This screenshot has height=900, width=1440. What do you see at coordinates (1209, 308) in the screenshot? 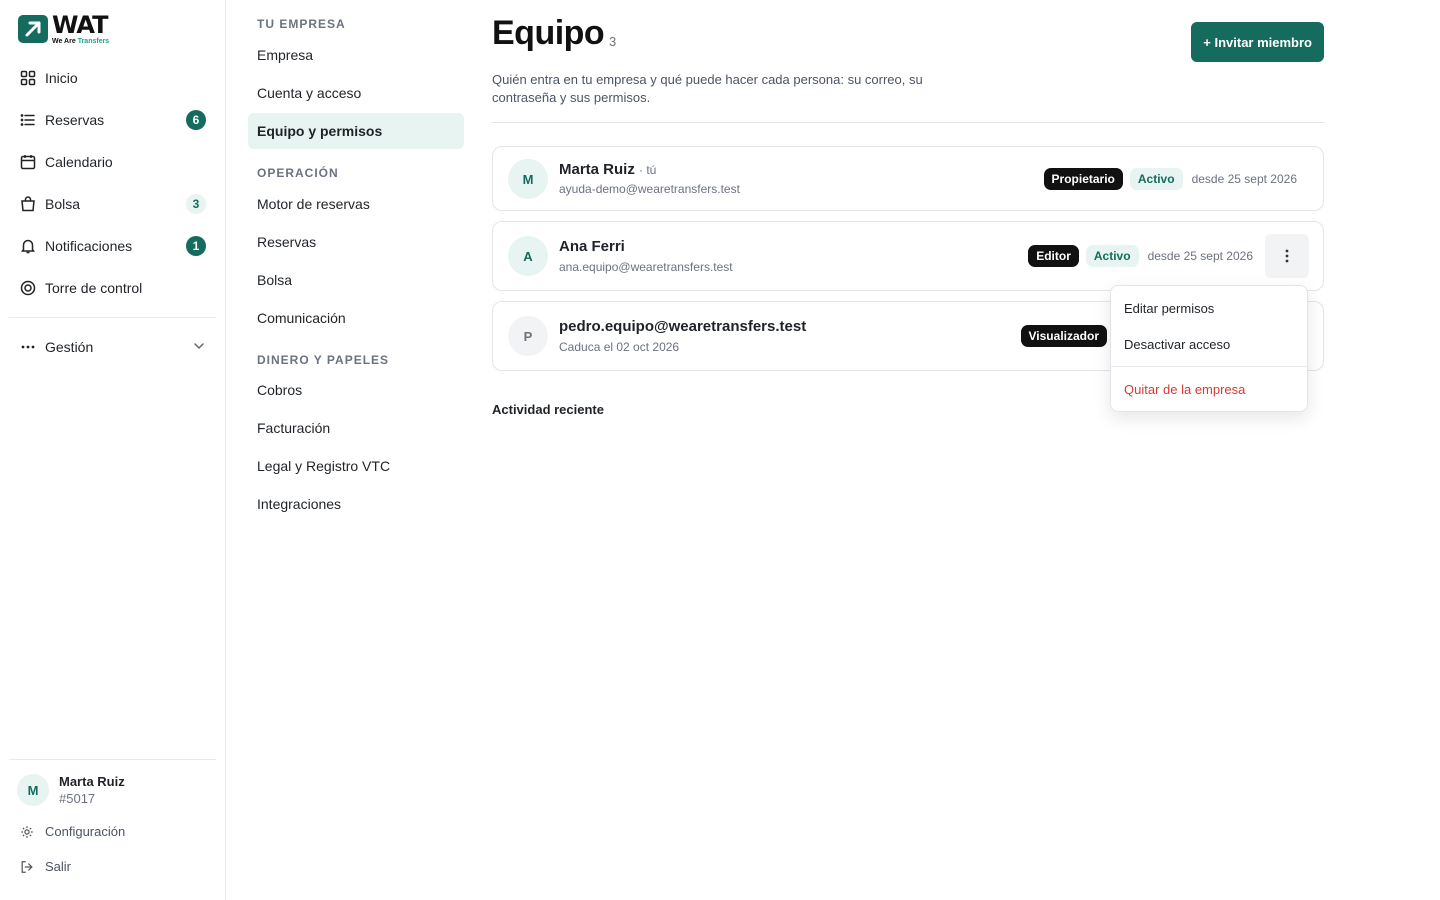
I see `menu-edit-permissions: Editar permisos` at bounding box center [1209, 308].